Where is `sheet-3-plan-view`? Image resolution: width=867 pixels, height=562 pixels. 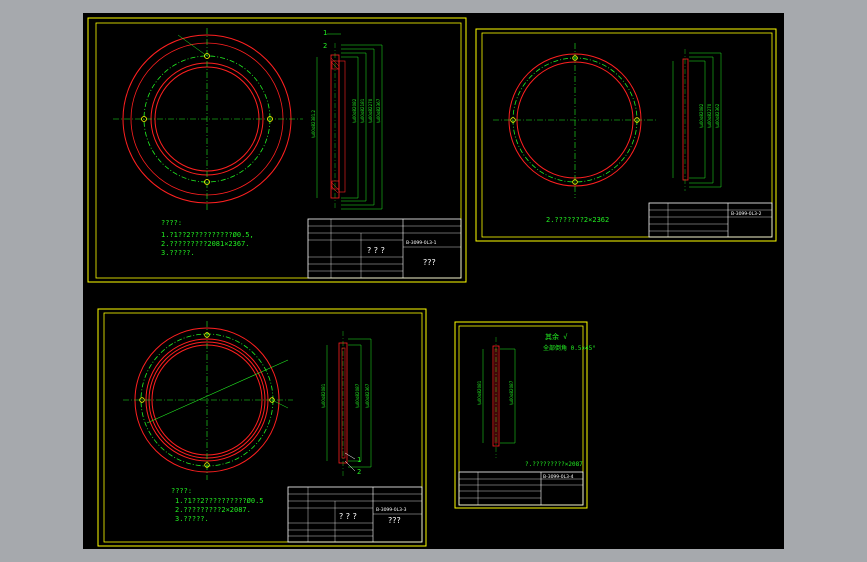 sheet-3-plan-view is located at coordinates (208, 400).